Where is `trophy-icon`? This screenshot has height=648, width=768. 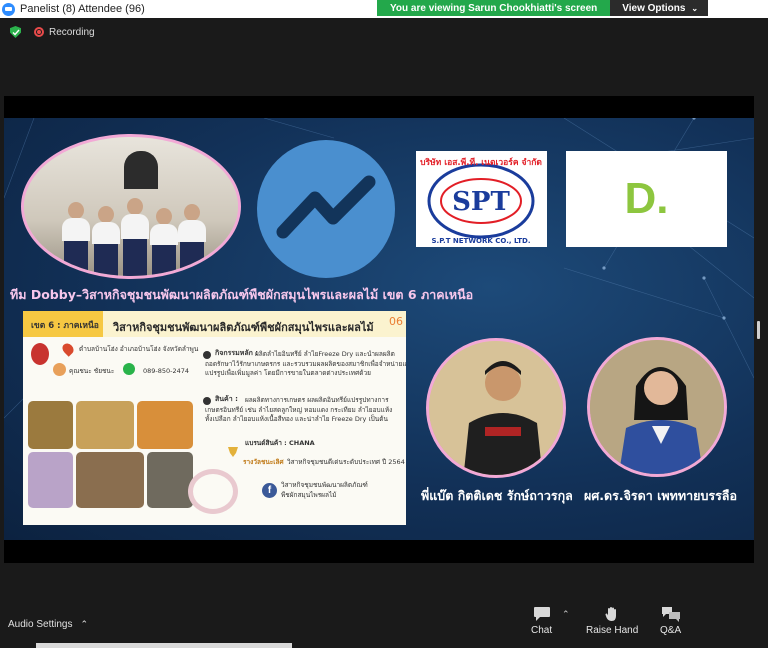
trophy-icon is located at coordinates (233, 452).